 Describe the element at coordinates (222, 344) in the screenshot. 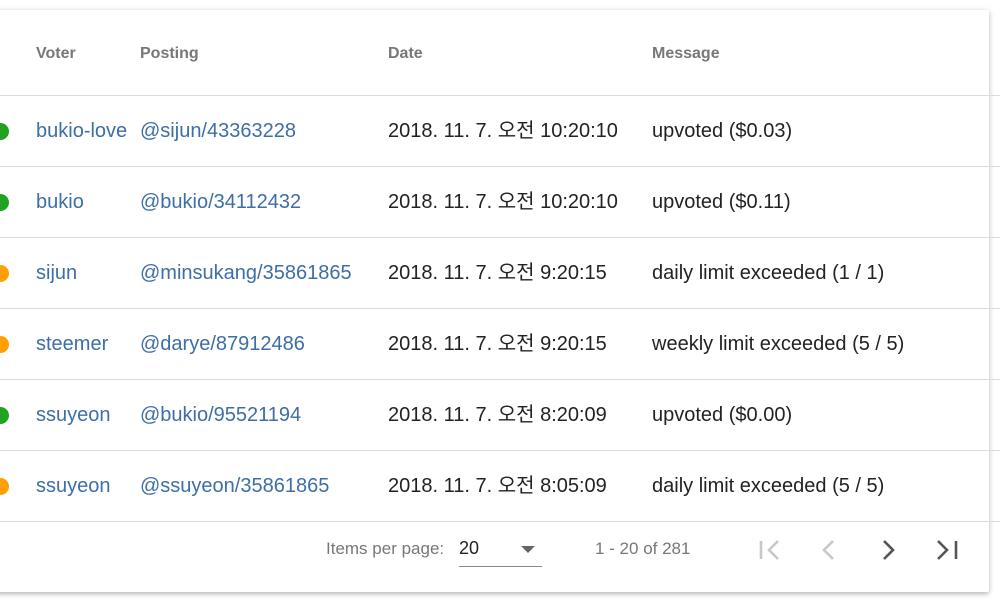

I see `posting-link: @darye/87912486` at that location.